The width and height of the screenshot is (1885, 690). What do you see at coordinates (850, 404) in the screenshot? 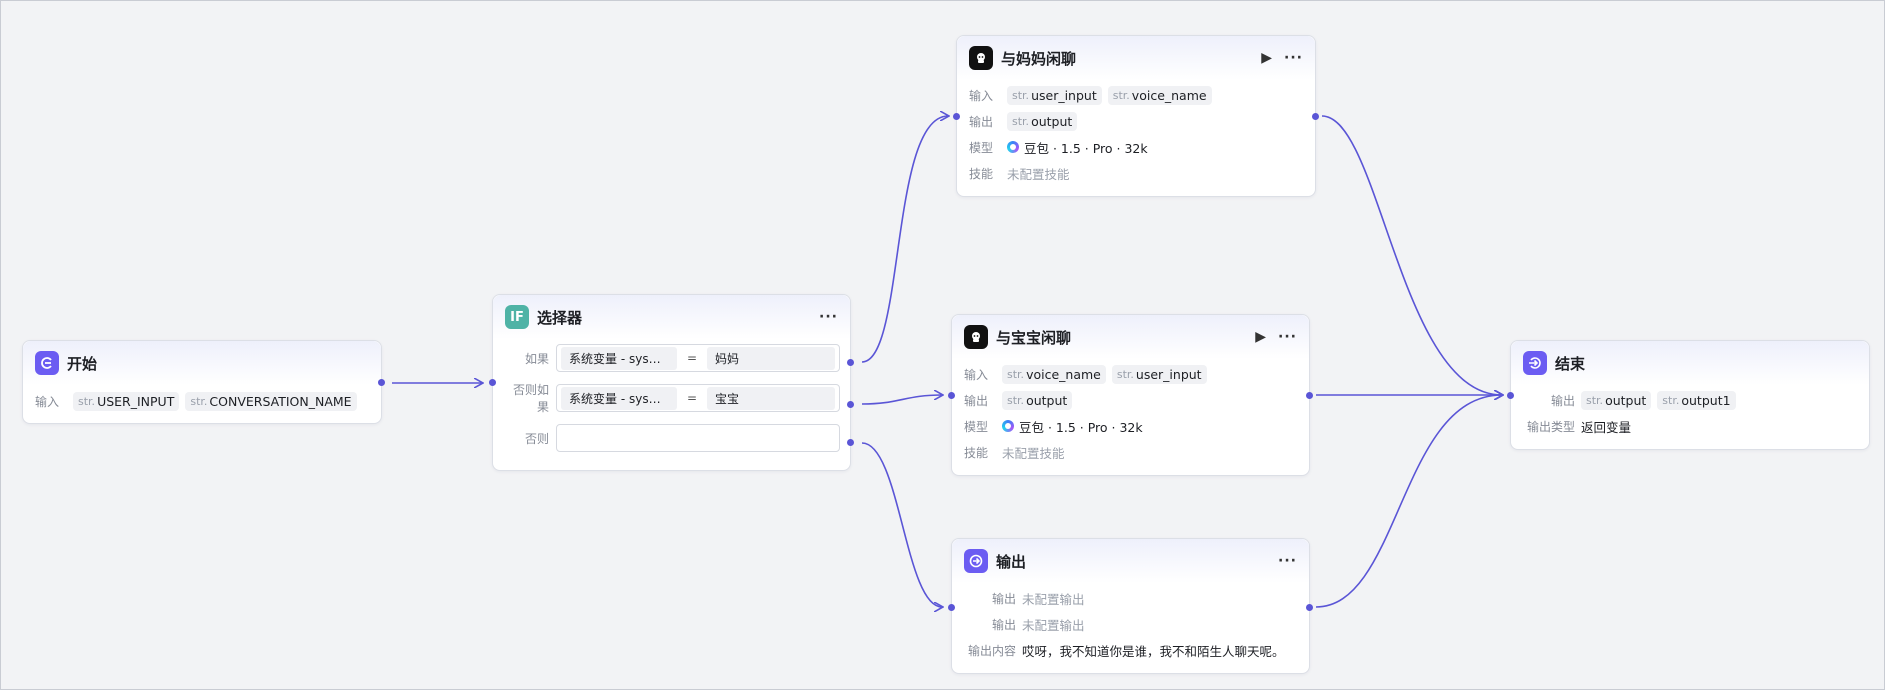
I see `else-if-output-port` at bounding box center [850, 404].